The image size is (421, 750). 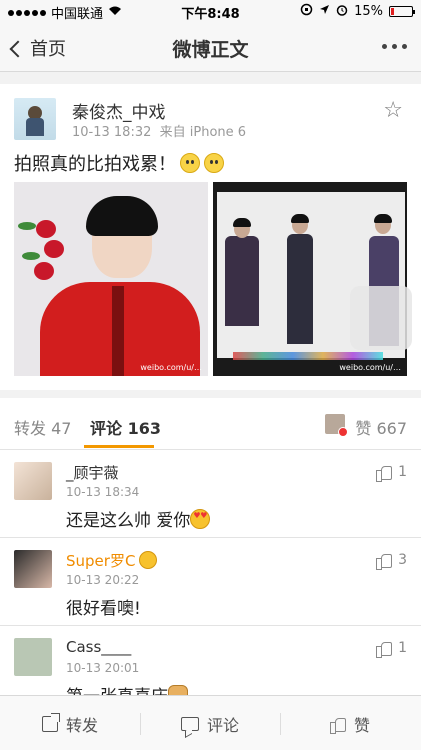 What do you see at coordinates (300, 218) in the screenshot?
I see `figure-2-hair` at bounding box center [300, 218].